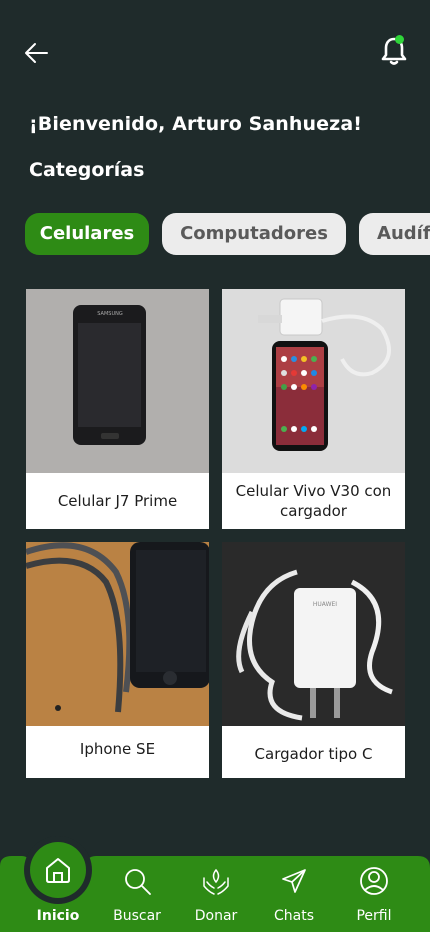  Describe the element at coordinates (216, 881) in the screenshot. I see `donate-hands-icon` at that location.